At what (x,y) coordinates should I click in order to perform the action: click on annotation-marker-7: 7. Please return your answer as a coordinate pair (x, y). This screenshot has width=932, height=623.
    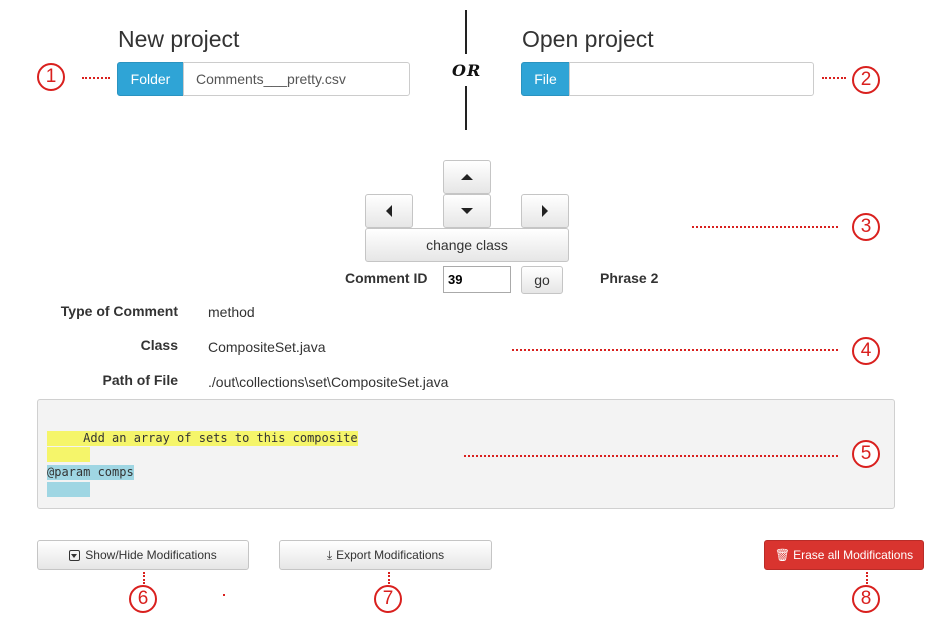
    Looking at the image, I should click on (388, 599).